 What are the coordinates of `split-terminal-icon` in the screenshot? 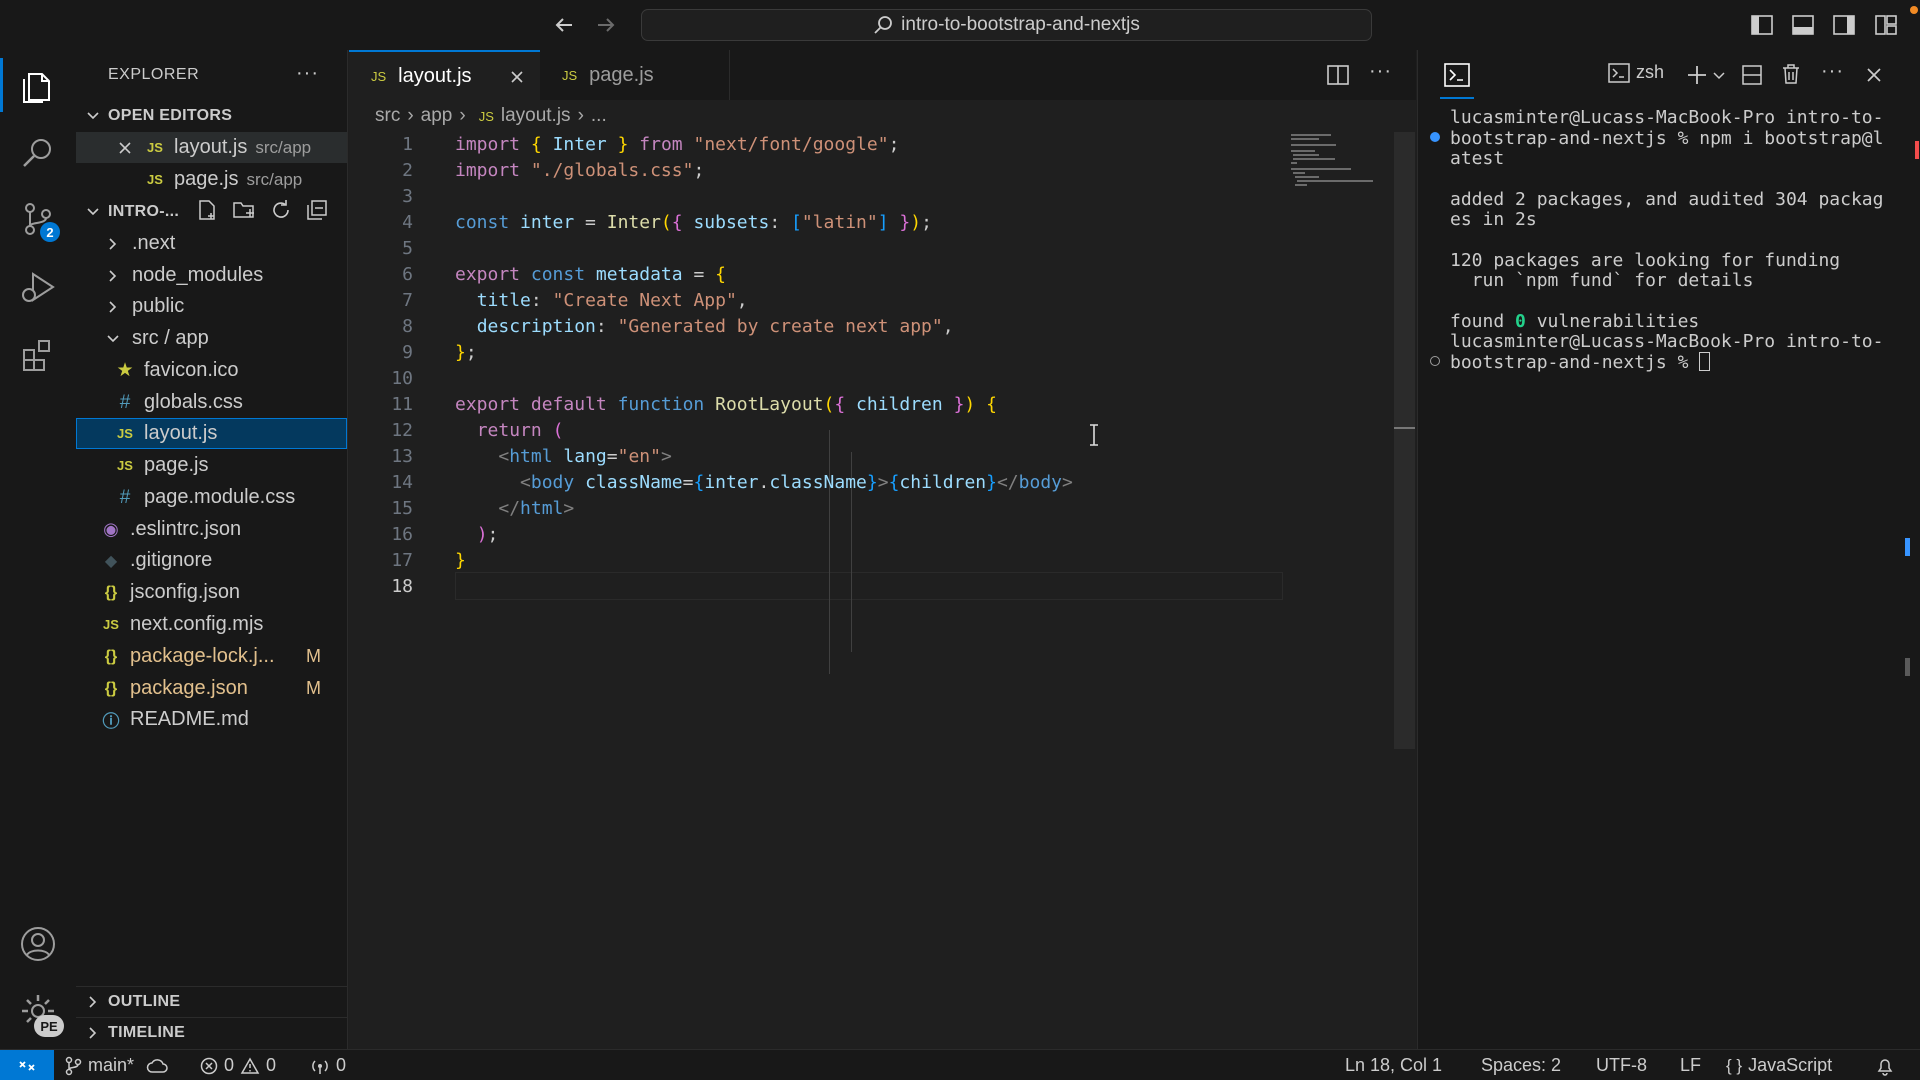 It's located at (1752, 75).